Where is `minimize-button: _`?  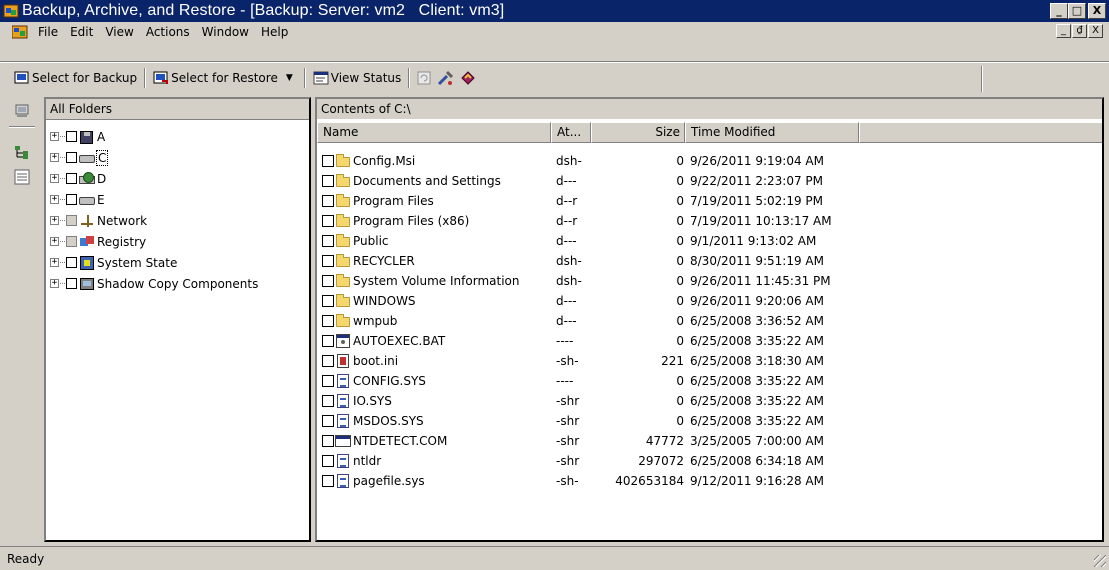 minimize-button: _ is located at coordinates (1059, 11).